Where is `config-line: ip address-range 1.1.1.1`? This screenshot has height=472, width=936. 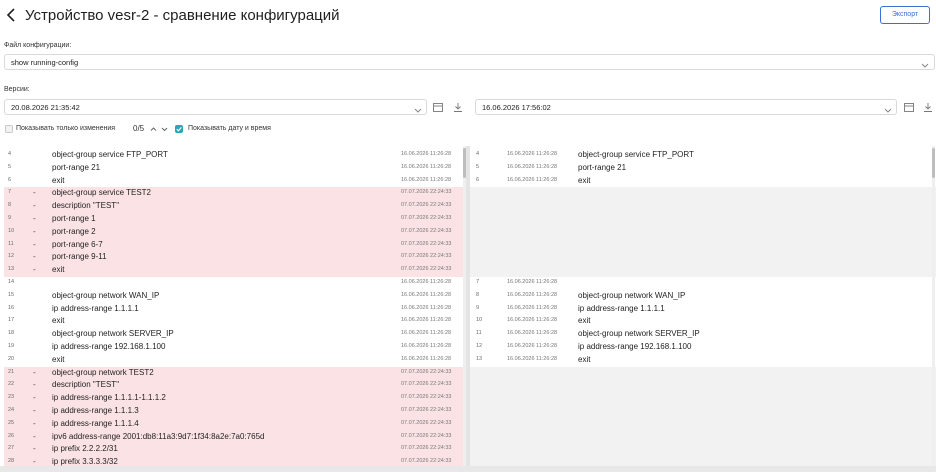
config-line: ip address-range 1.1.1.1 is located at coordinates (621, 308).